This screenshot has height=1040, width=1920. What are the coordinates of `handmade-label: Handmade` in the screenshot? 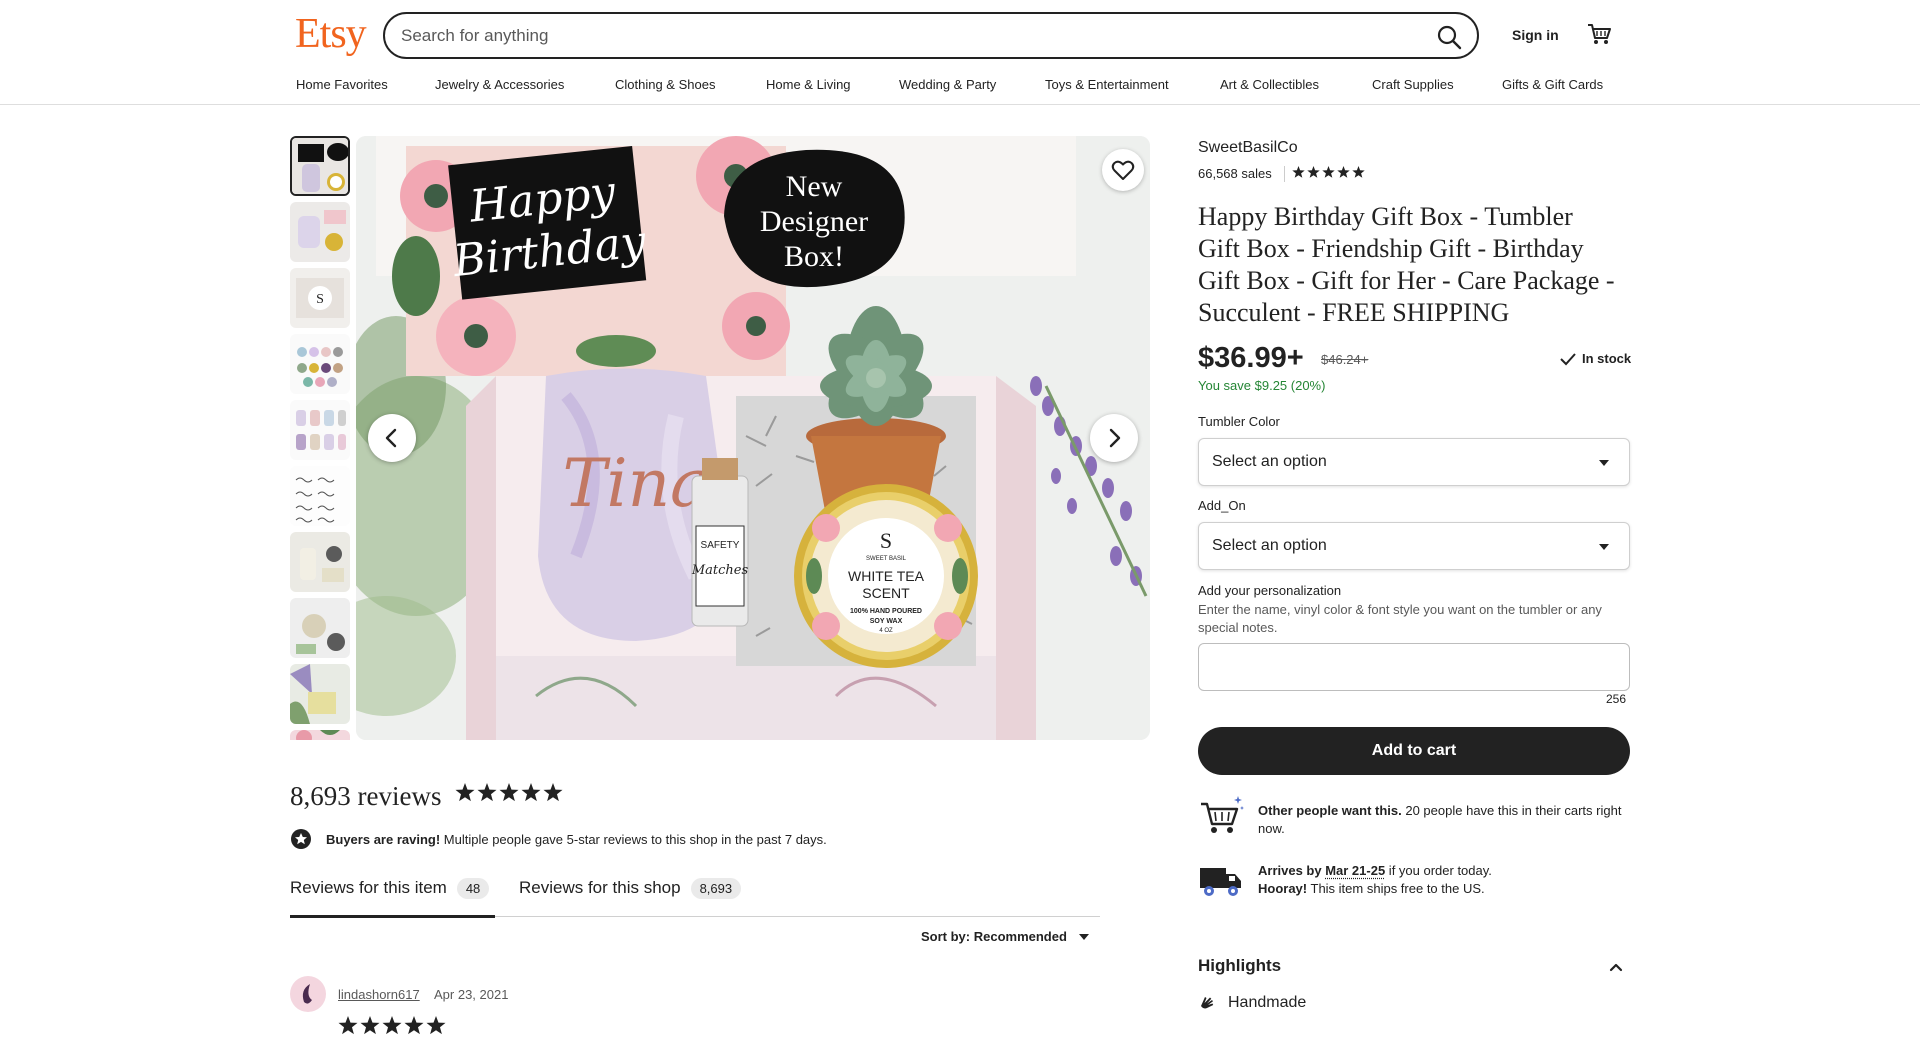 It's located at (1267, 1002).